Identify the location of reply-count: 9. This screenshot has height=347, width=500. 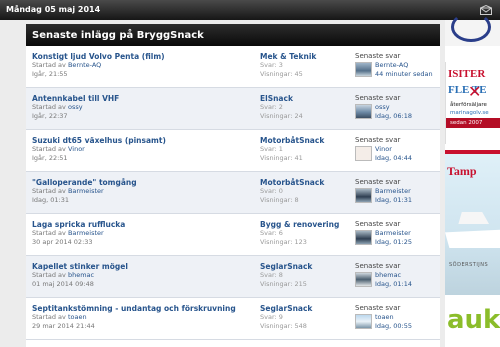
(280, 317).